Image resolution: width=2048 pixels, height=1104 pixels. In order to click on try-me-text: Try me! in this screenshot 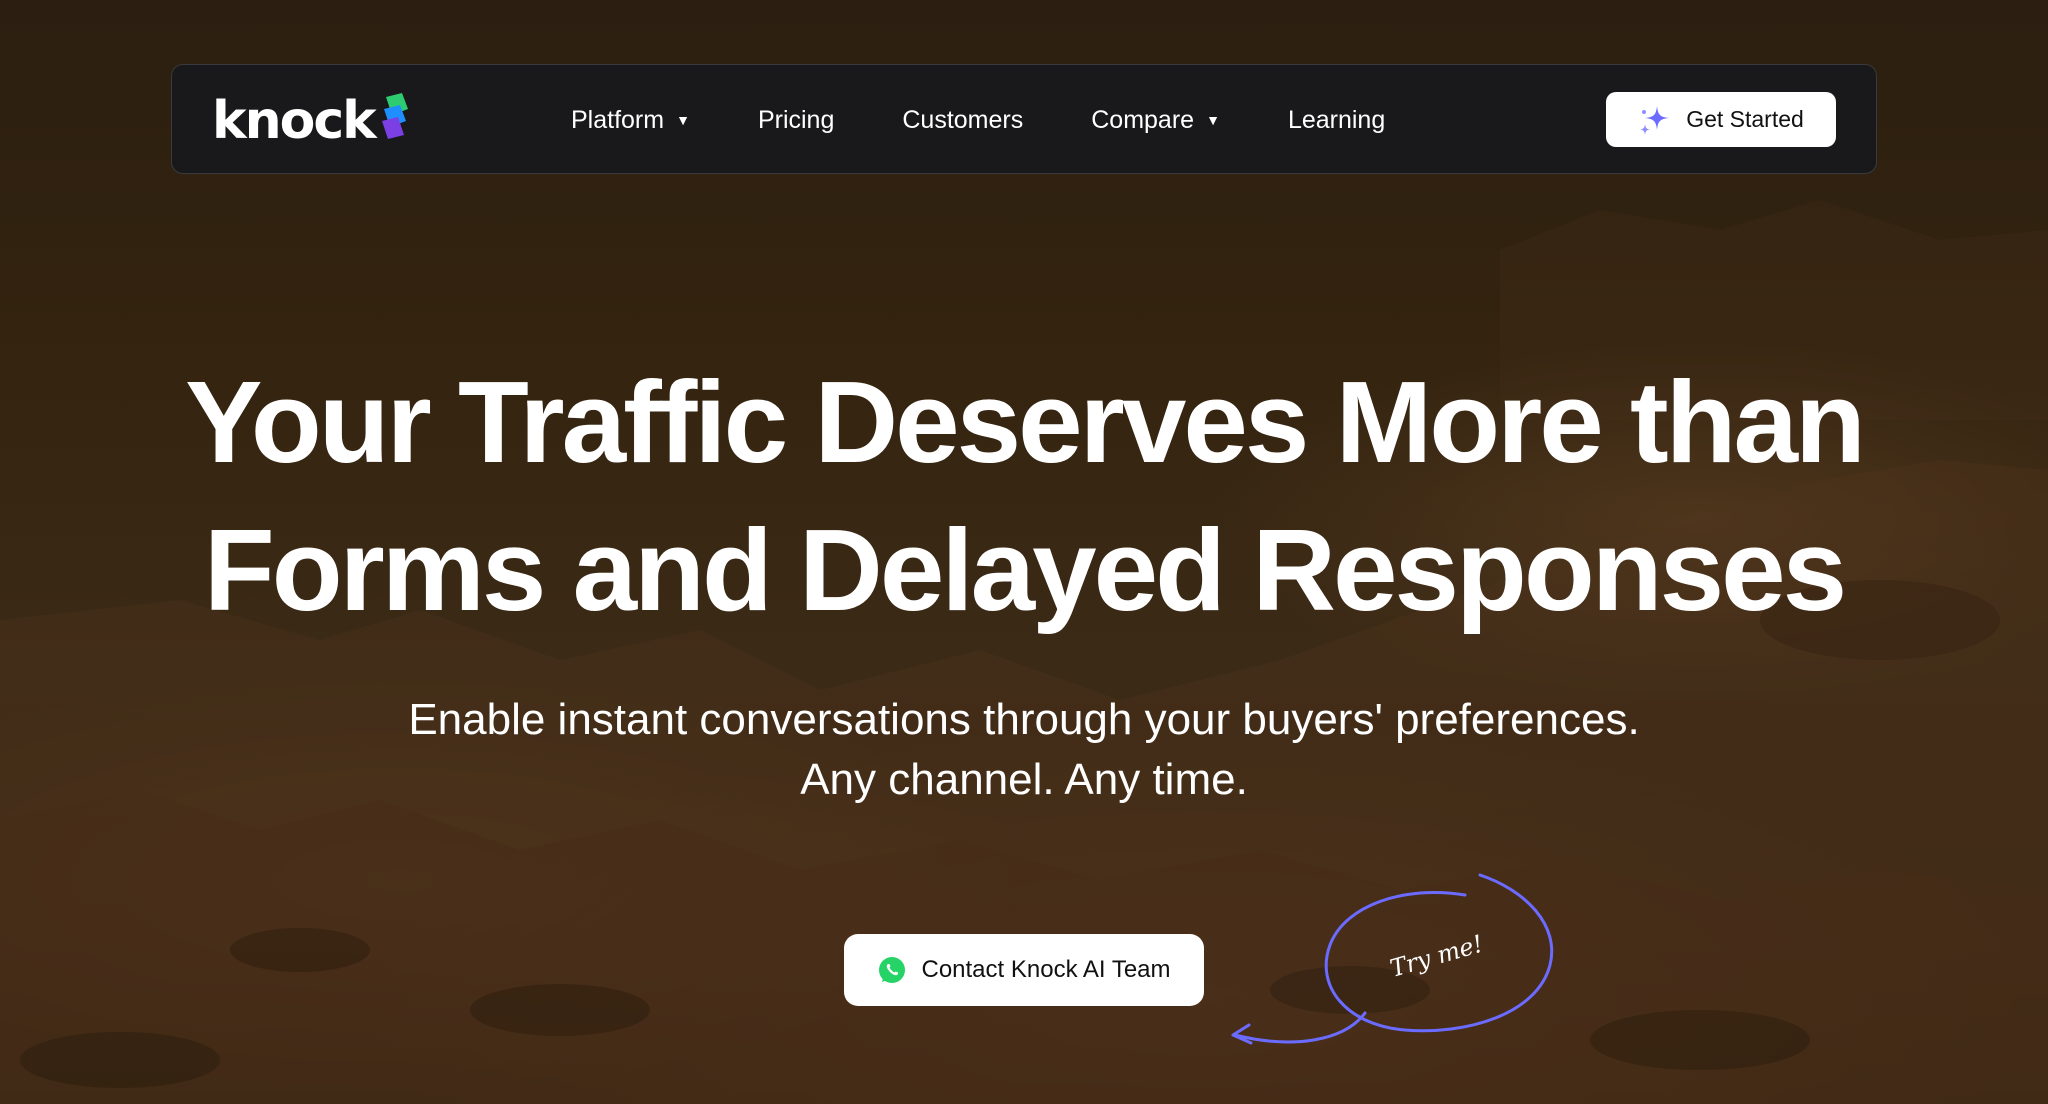, I will do `click(1436, 956)`.